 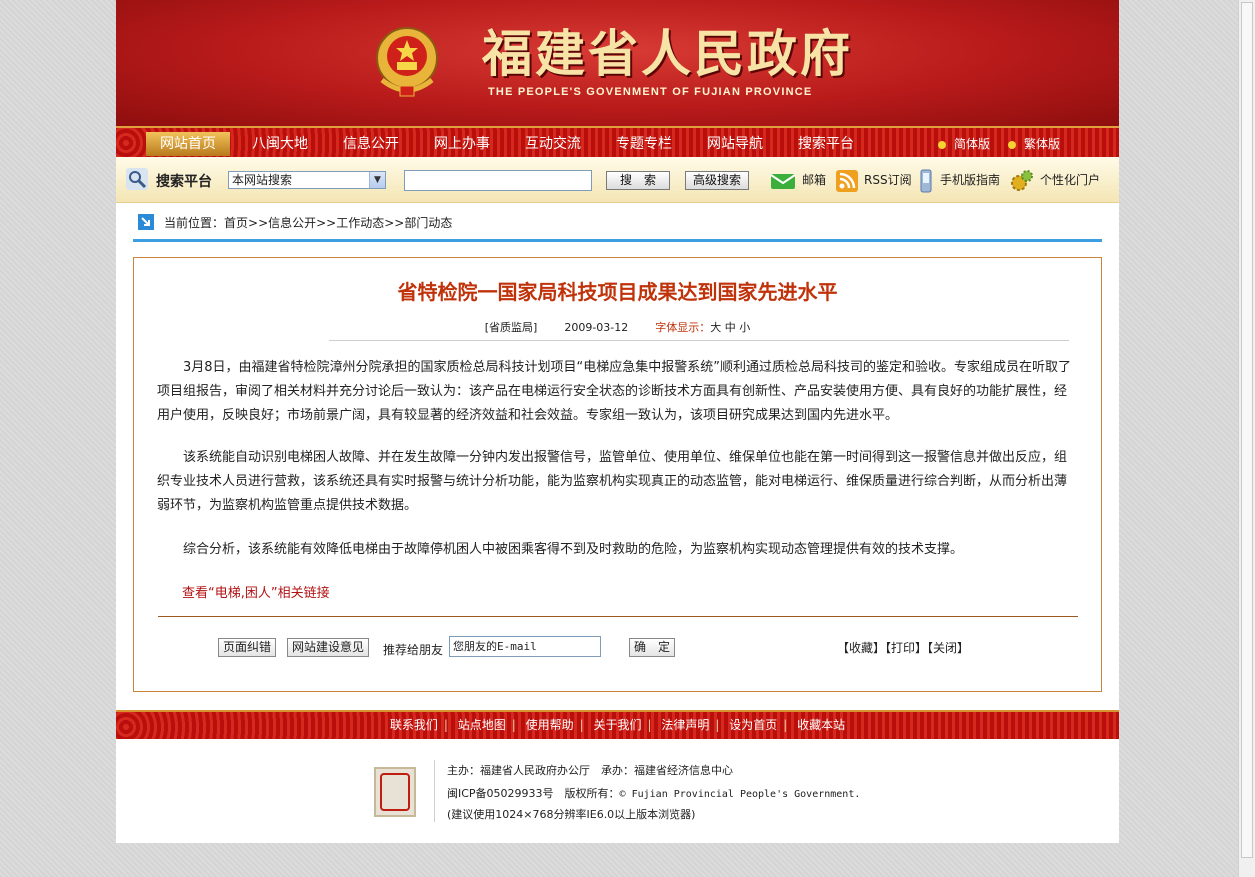 What do you see at coordinates (1042, 144) in the screenshot?
I see `lang-traditional-label: 繁体版` at bounding box center [1042, 144].